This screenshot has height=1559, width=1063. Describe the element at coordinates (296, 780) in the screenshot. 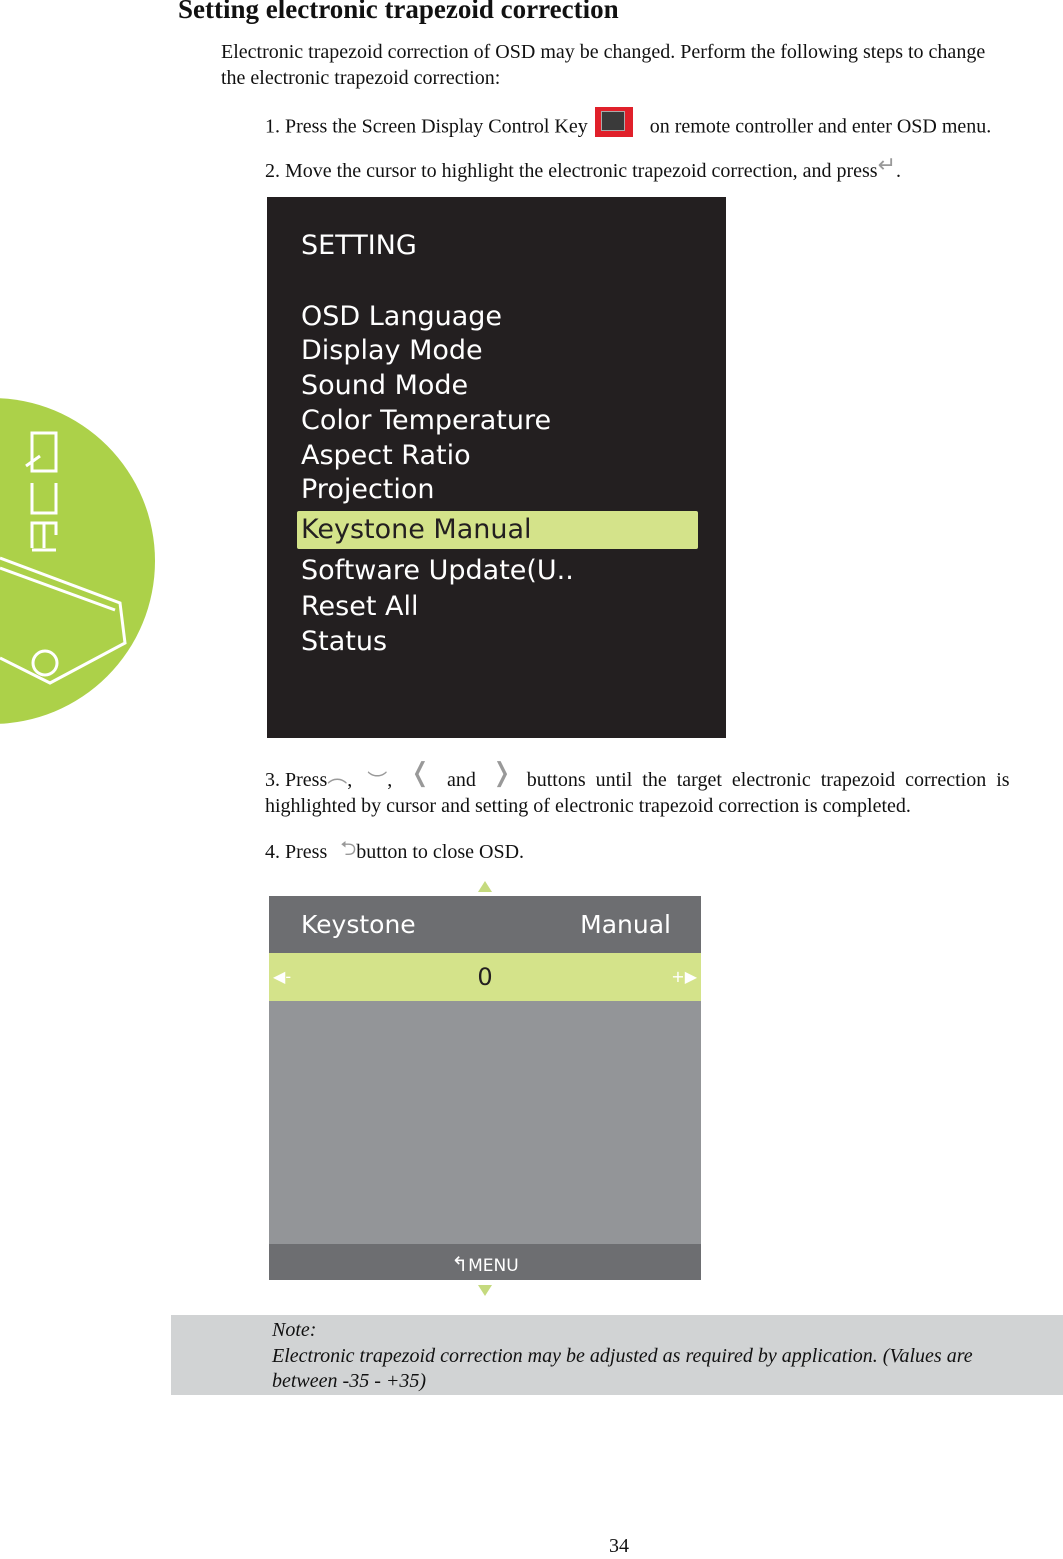

I see `step-3-text: 3. Press` at that location.